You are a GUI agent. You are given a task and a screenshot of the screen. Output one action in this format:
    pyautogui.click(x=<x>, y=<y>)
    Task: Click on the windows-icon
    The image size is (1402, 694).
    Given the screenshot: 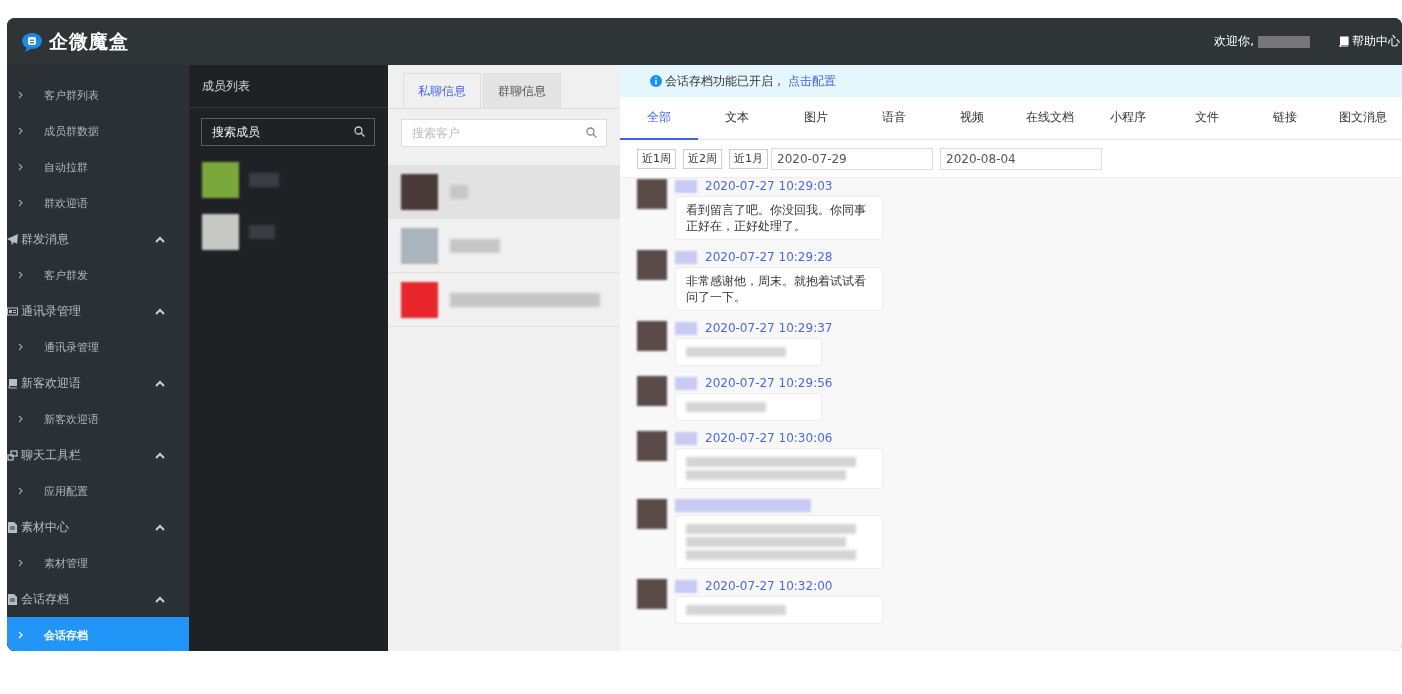 What is the action you would take?
    pyautogui.click(x=12, y=455)
    